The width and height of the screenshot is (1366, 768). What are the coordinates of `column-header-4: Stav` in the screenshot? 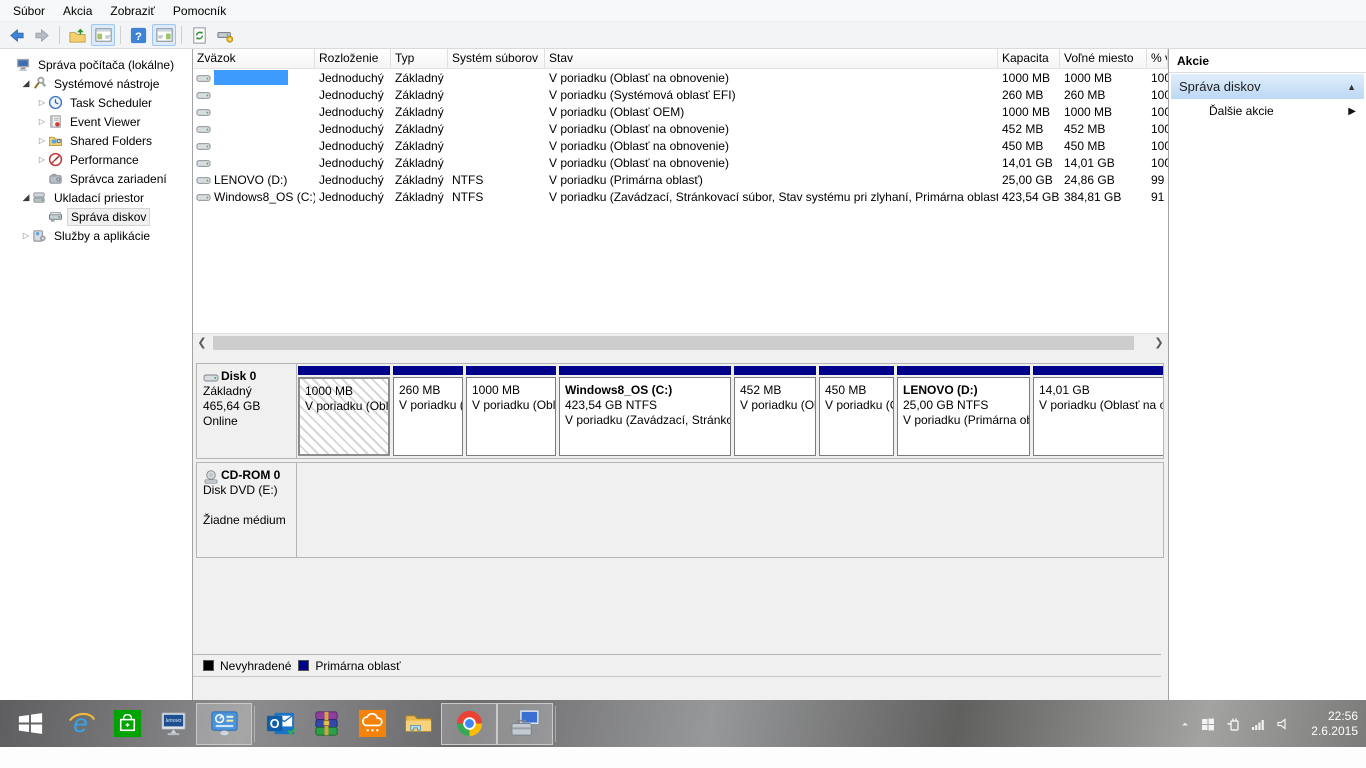 It's located at (771, 58).